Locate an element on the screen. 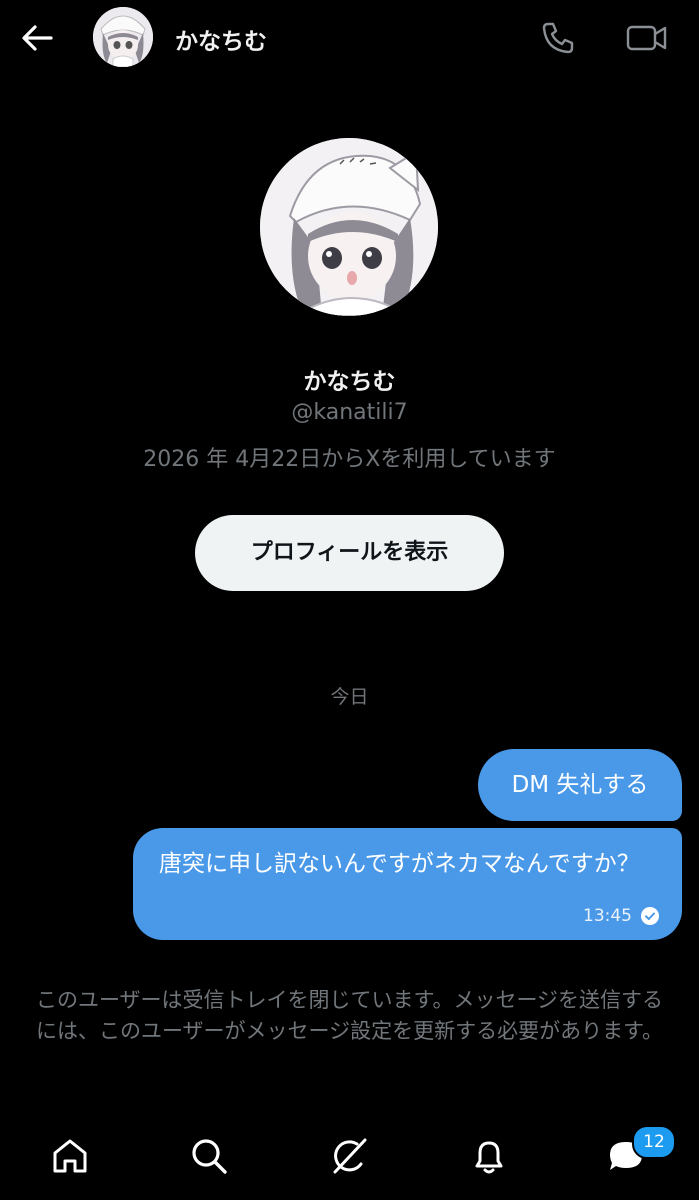 Image resolution: width=699 pixels, height=1200 pixels. search-icon is located at coordinates (209, 1156).